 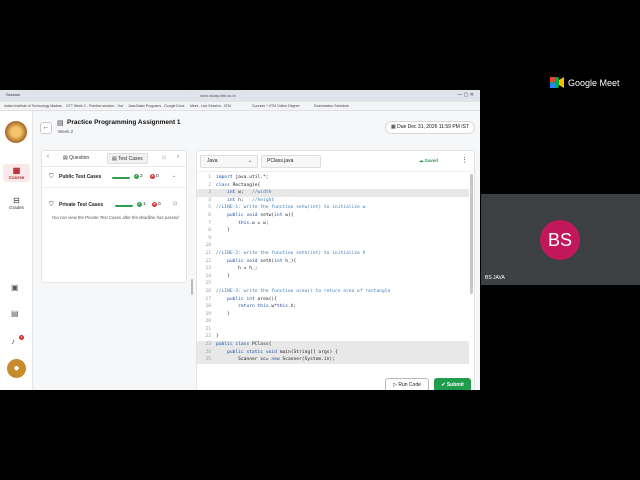 What do you see at coordinates (192, 287) in the screenshot?
I see `panel-resize-handle` at bounding box center [192, 287].